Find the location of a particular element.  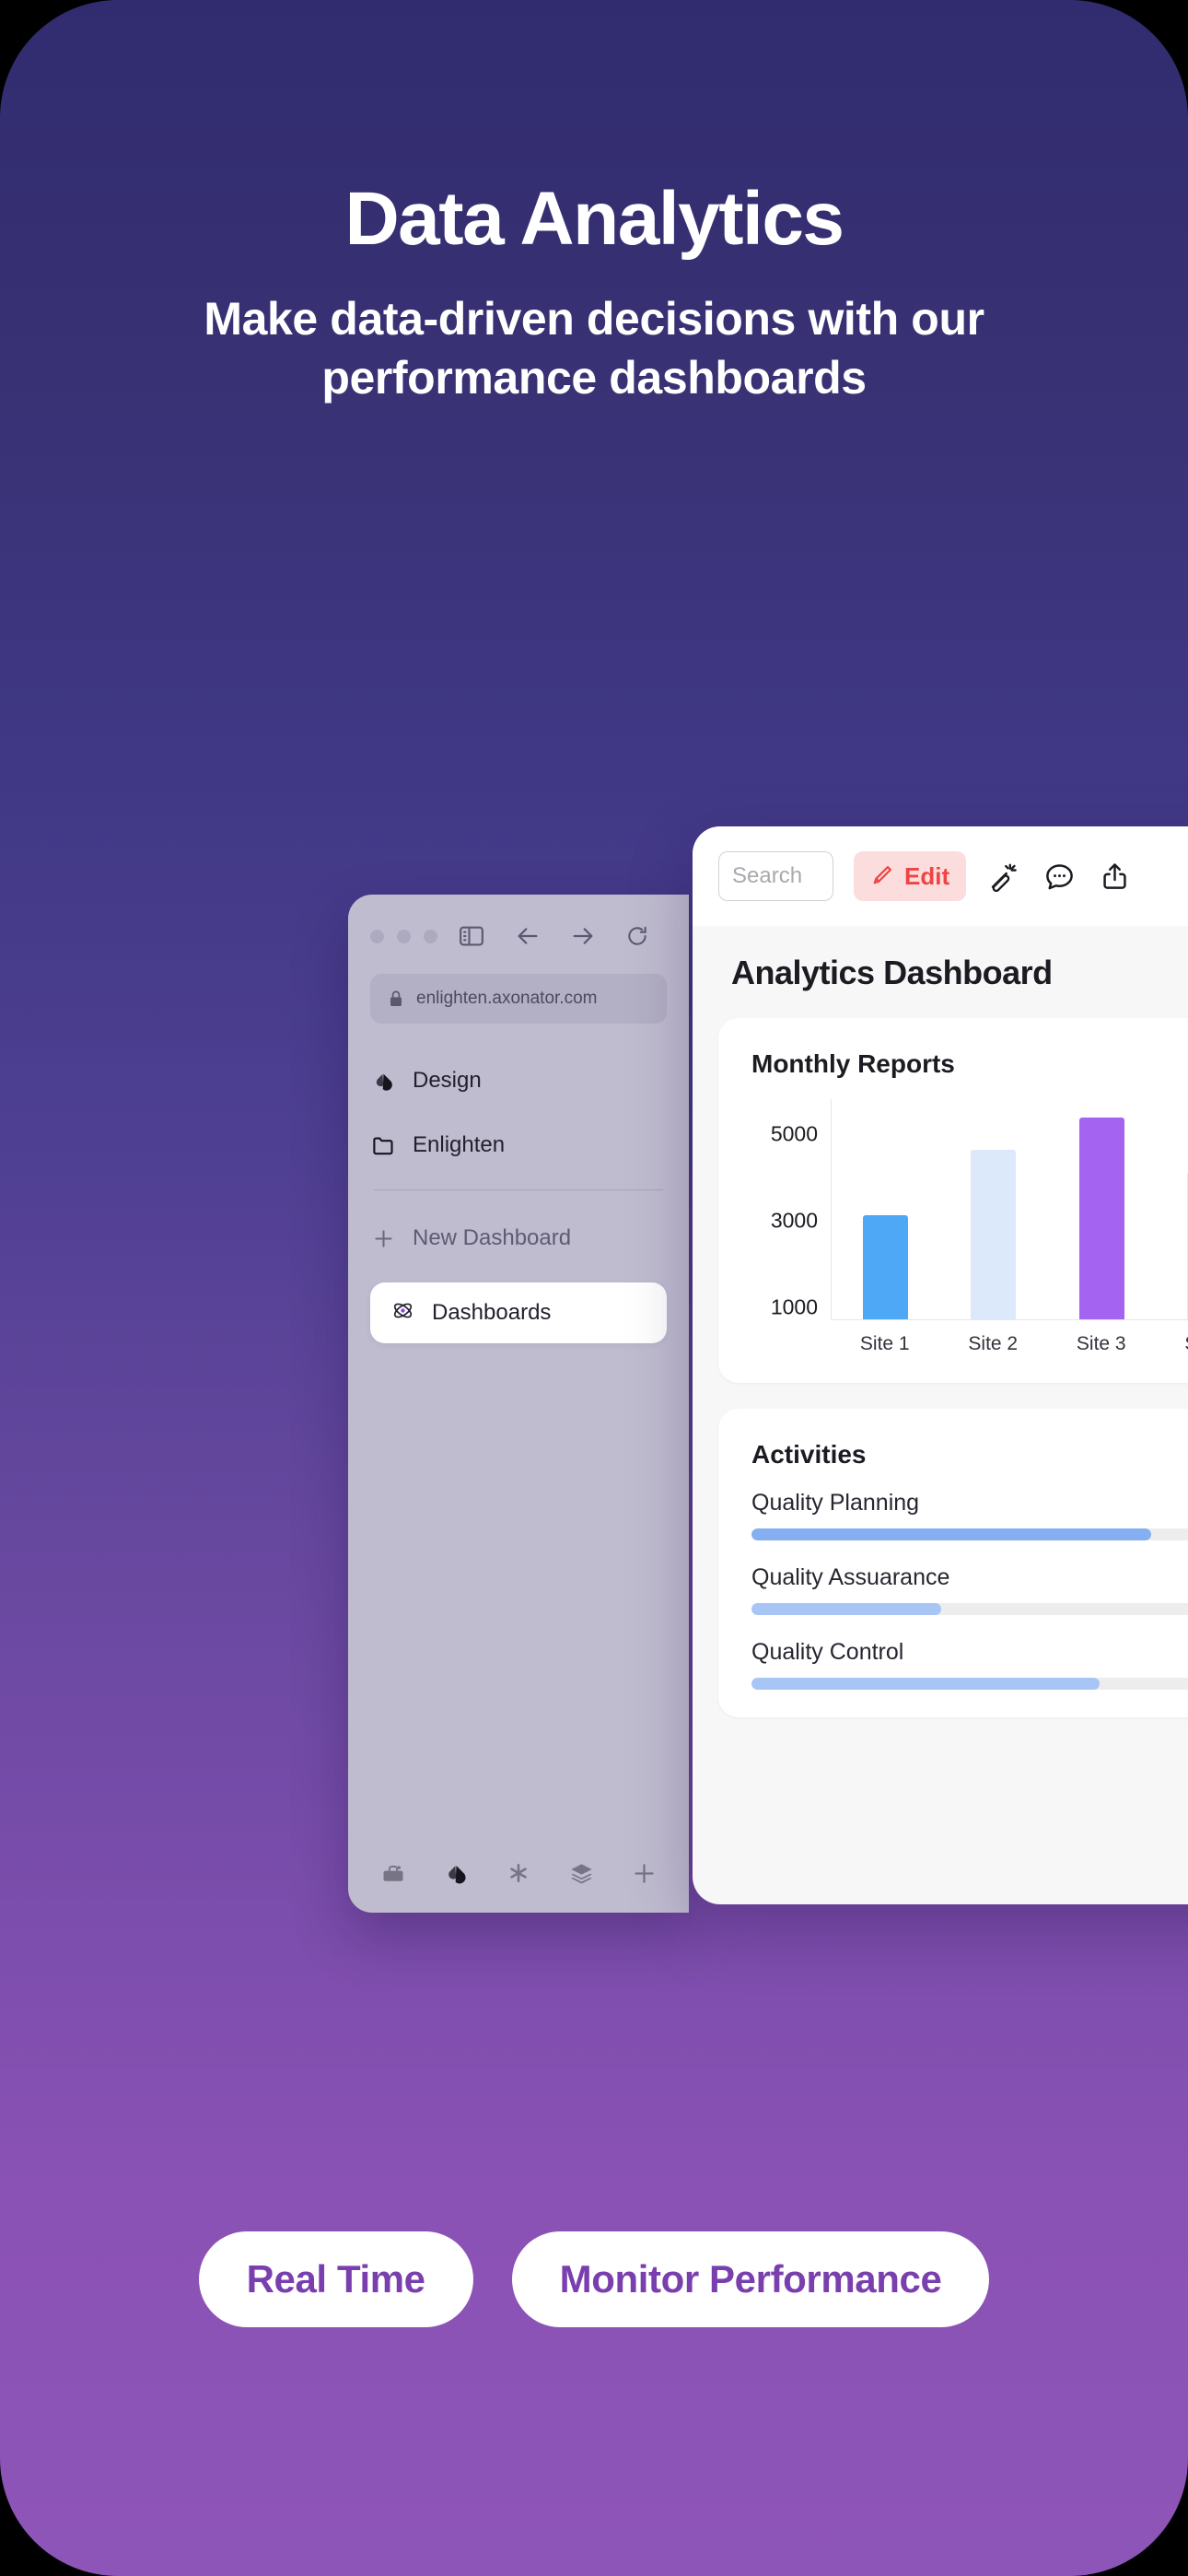

activities-title: Activities is located at coordinates (809, 1454).